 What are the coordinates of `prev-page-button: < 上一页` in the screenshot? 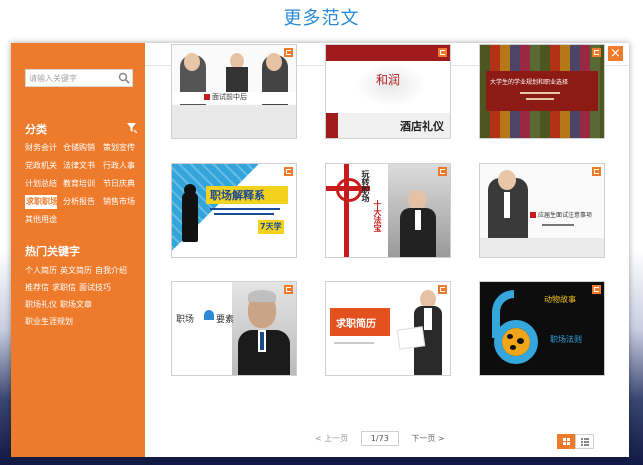 It's located at (331, 438).